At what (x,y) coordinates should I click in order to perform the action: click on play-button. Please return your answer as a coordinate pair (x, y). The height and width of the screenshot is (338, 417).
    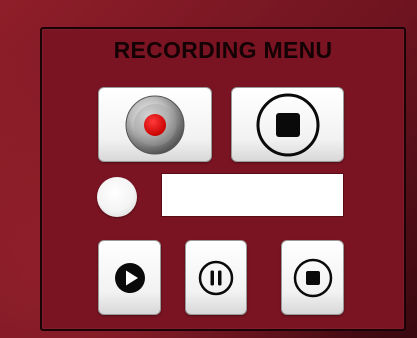
    Looking at the image, I should click on (129, 277).